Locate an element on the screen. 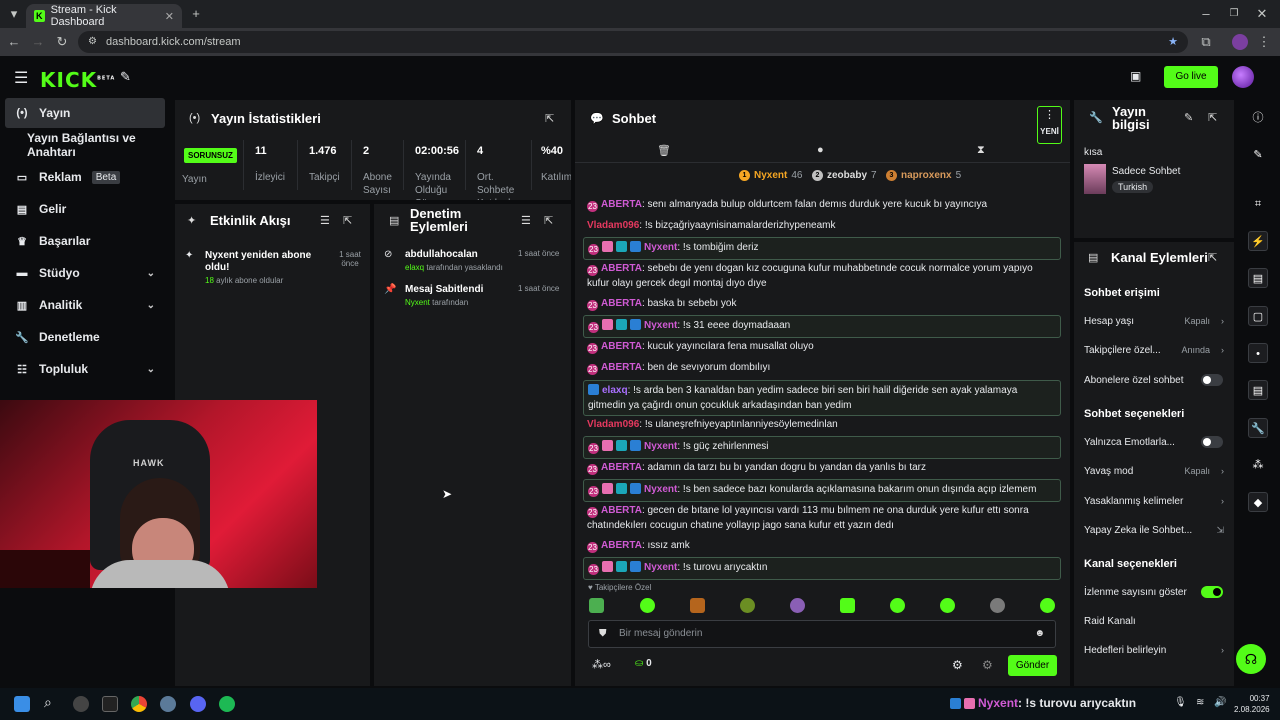 This screenshot has width=1280, height=720. sidebar-item-yayin: (•) Yayın is located at coordinates (85, 113).